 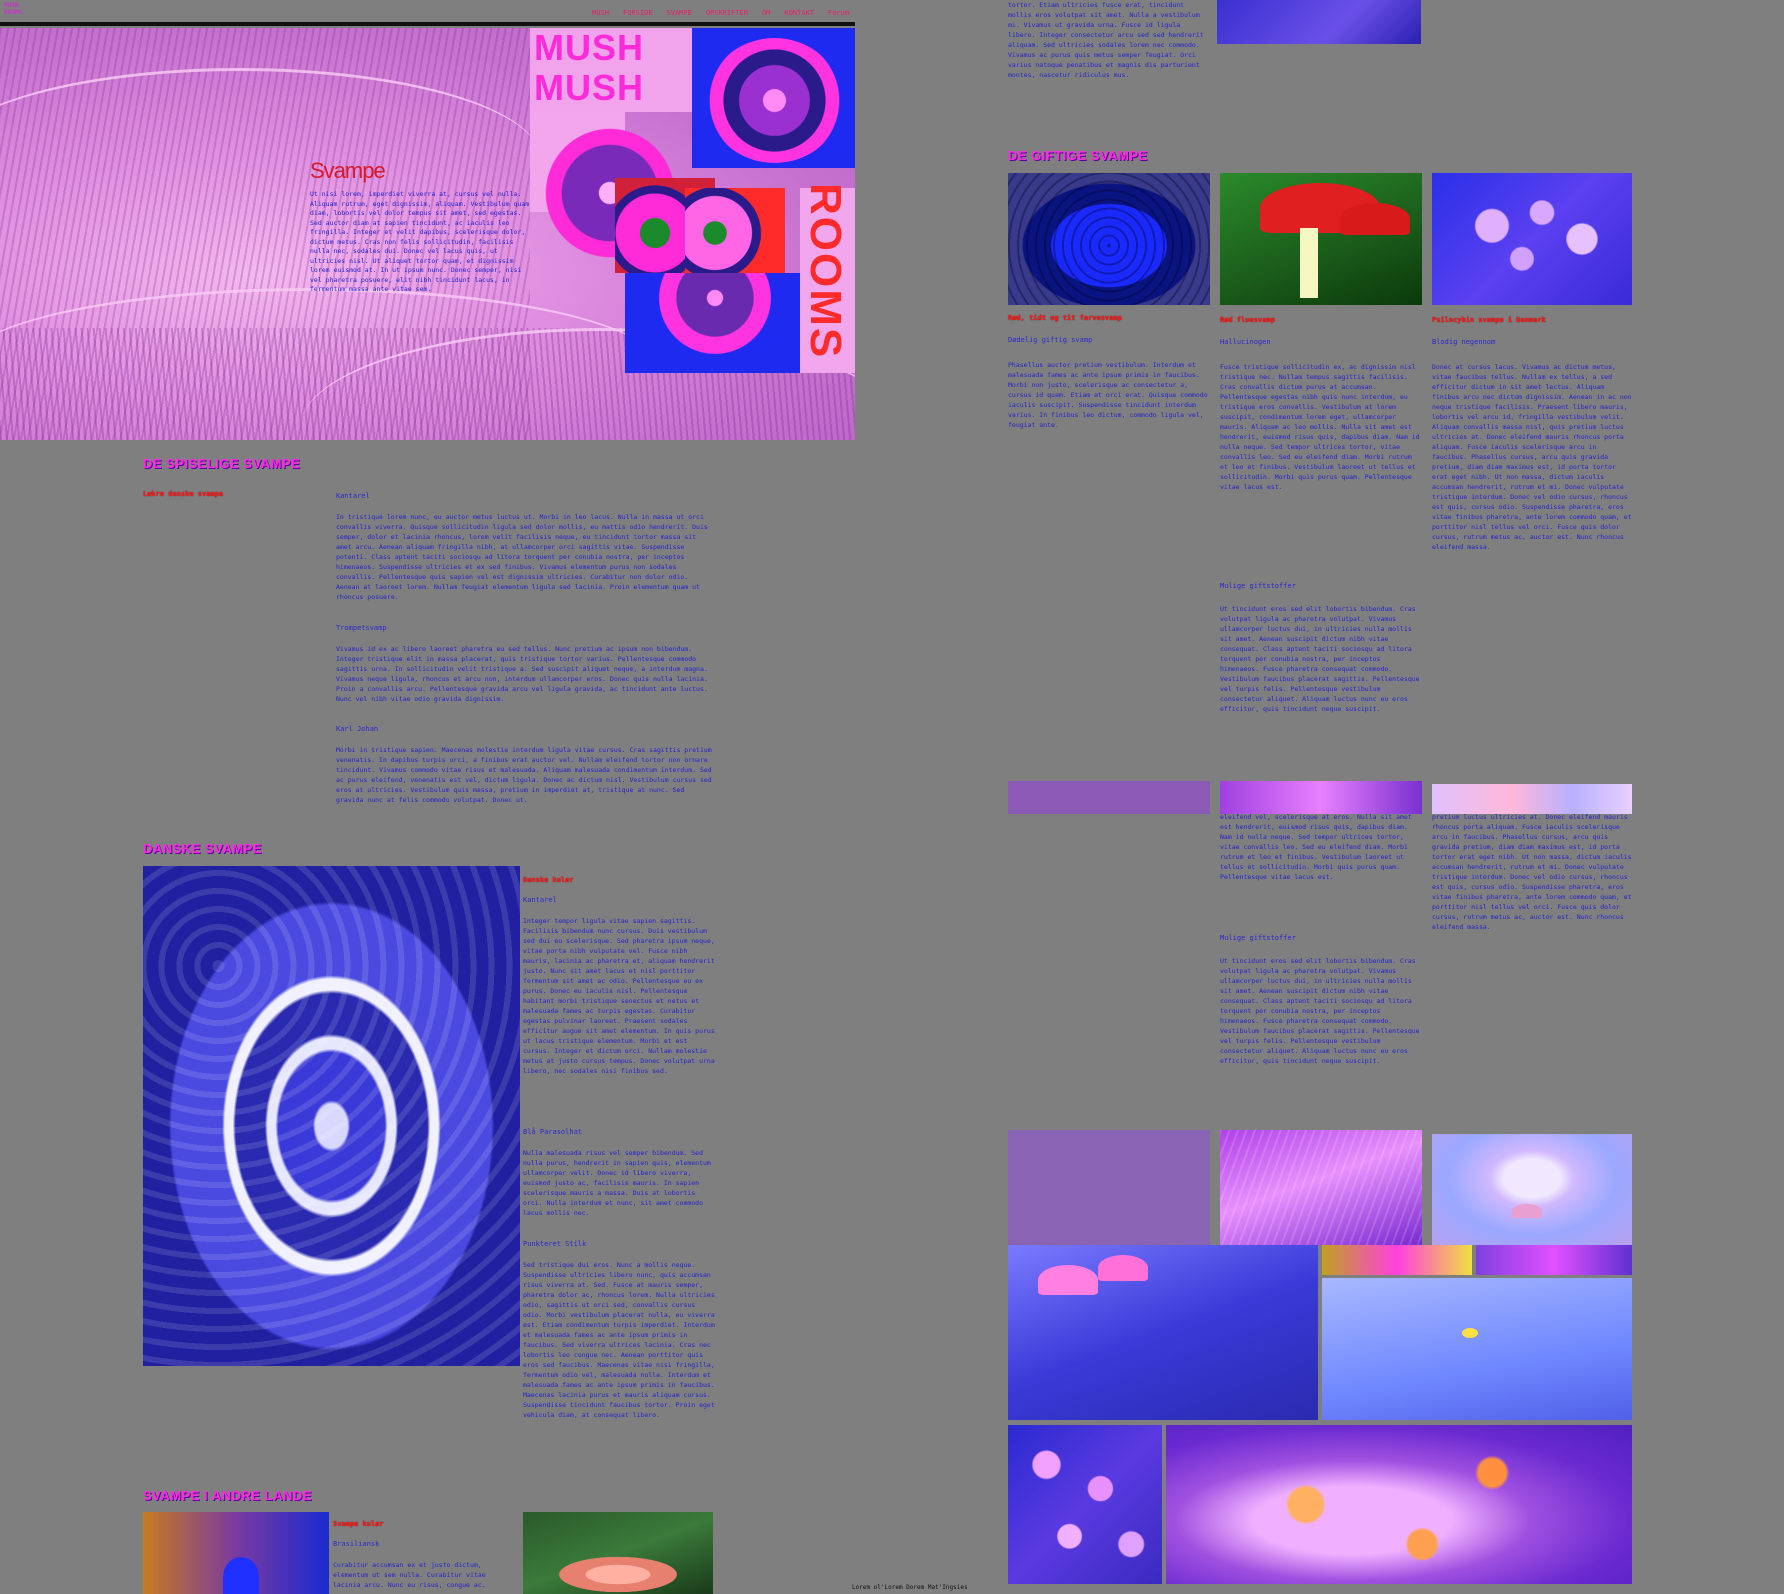 I want to click on nav-link-om: OM, so click(x=766, y=13).